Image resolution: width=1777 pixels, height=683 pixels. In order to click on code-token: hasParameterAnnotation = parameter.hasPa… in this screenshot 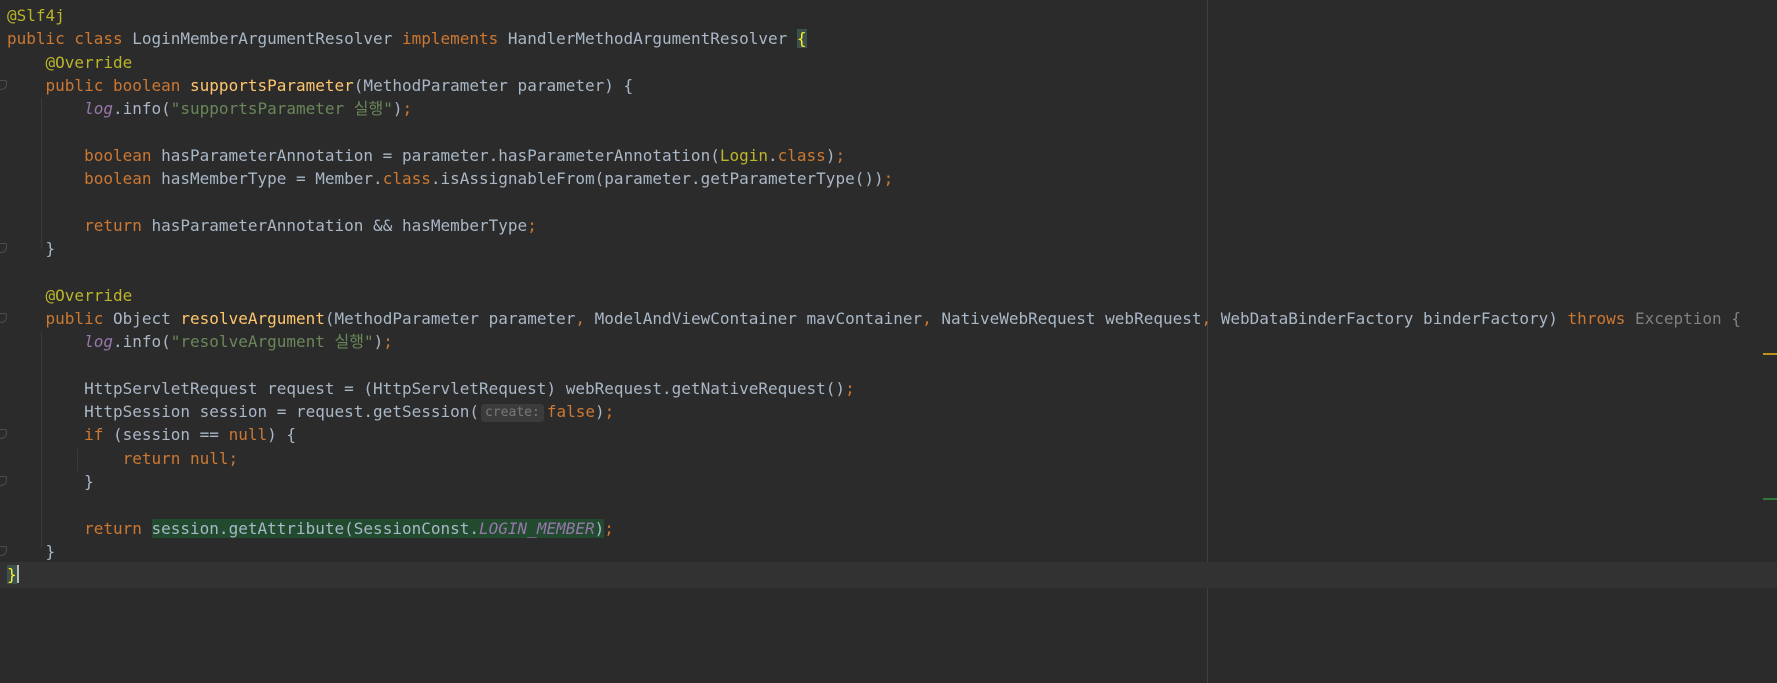, I will do `click(440, 155)`.